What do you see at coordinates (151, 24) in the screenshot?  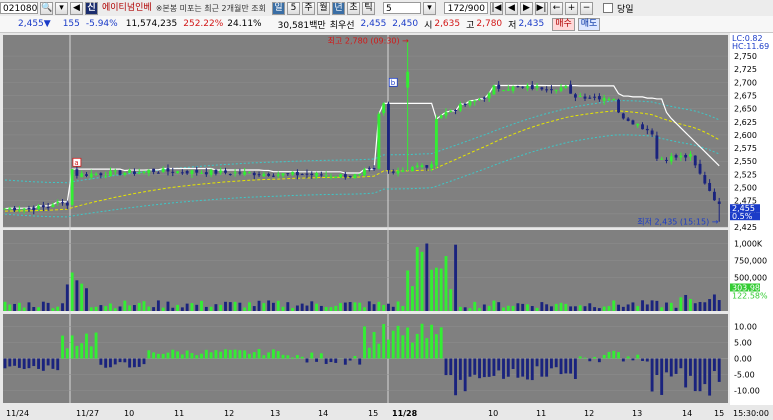 I see `volume-value: 11,574,235` at bounding box center [151, 24].